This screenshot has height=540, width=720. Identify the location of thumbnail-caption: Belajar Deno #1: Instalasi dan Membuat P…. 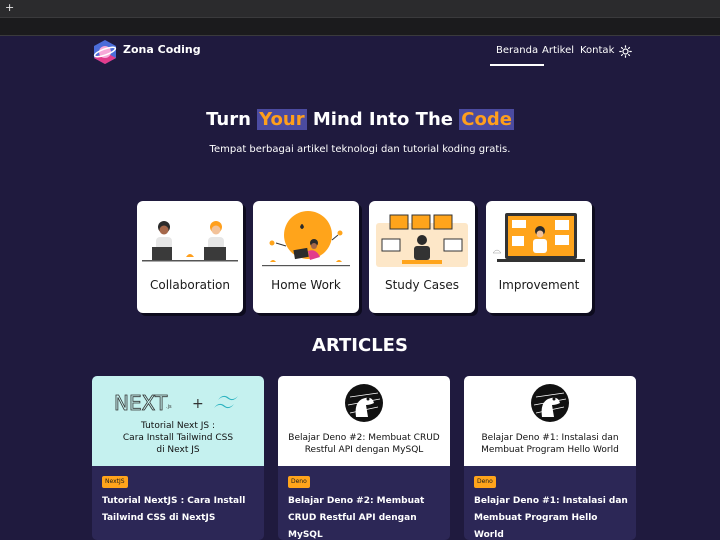
(550, 444).